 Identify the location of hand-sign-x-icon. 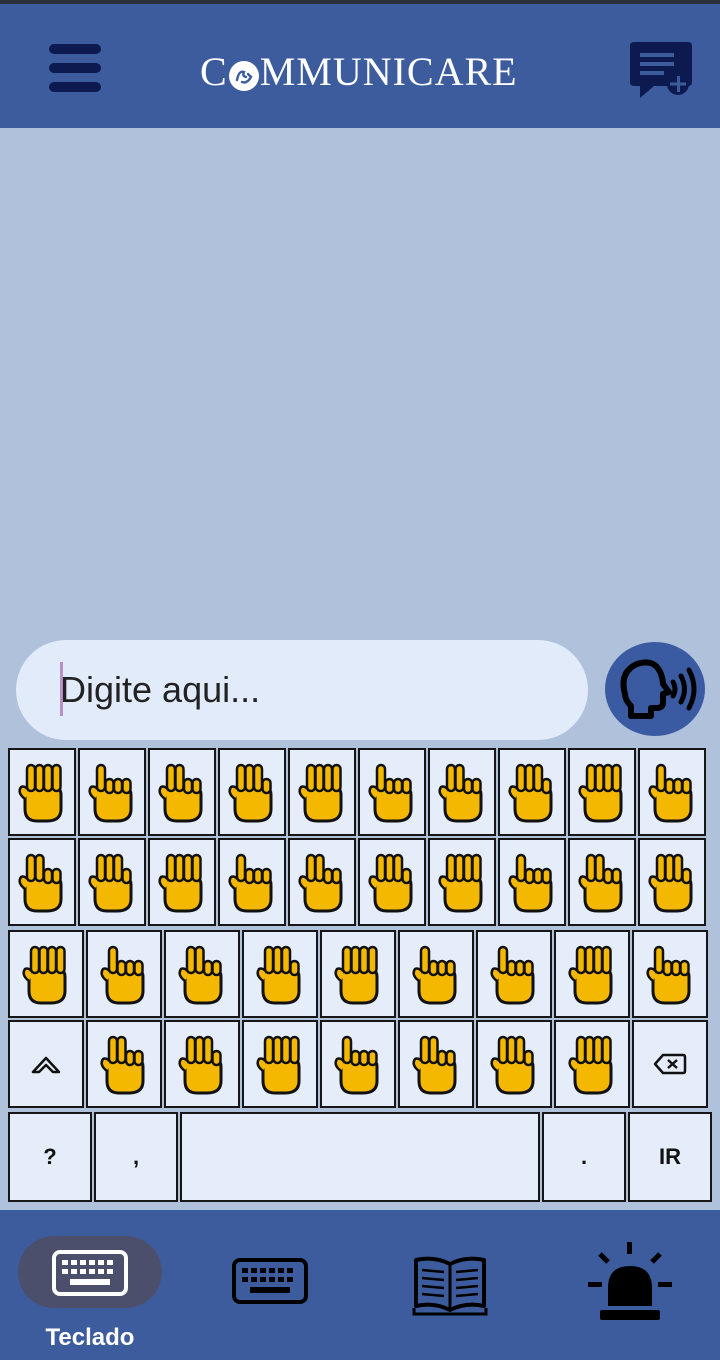
(278, 975).